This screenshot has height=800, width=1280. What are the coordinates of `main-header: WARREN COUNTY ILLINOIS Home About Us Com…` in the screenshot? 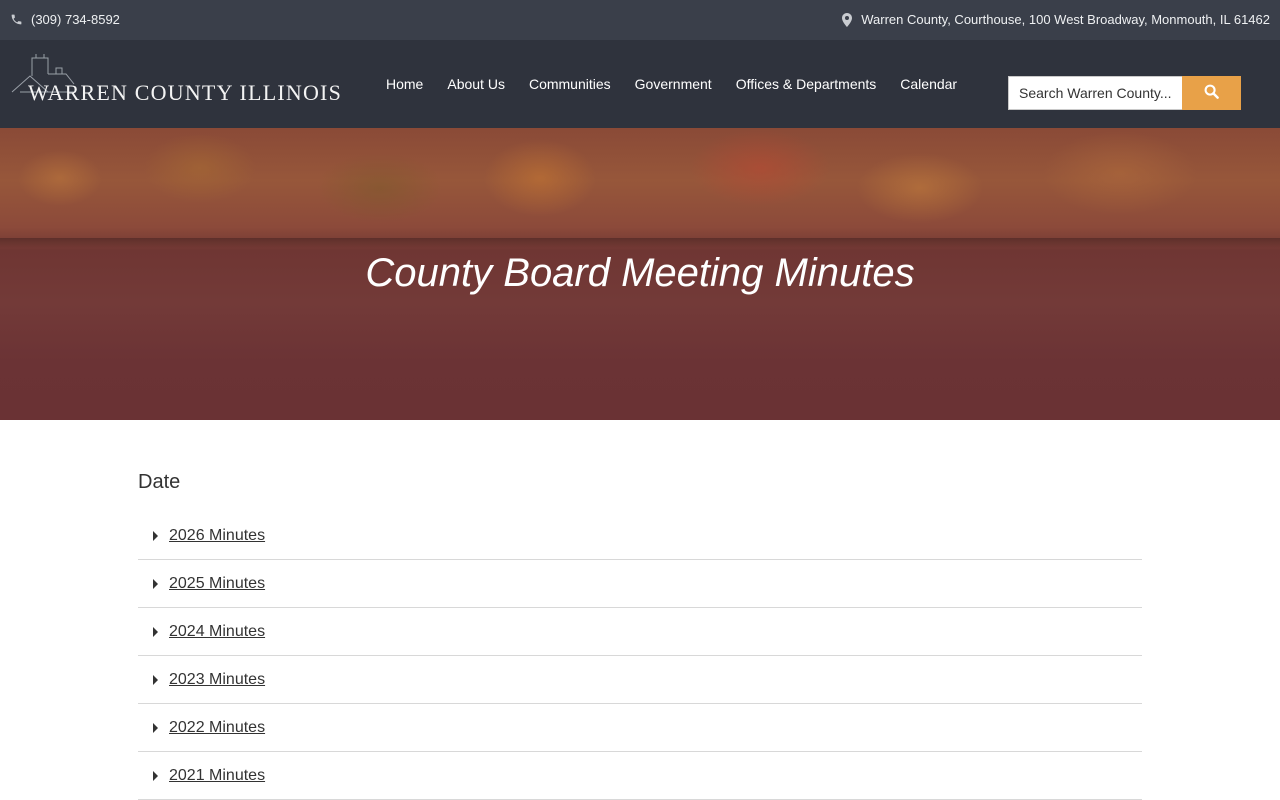 It's located at (640, 84).